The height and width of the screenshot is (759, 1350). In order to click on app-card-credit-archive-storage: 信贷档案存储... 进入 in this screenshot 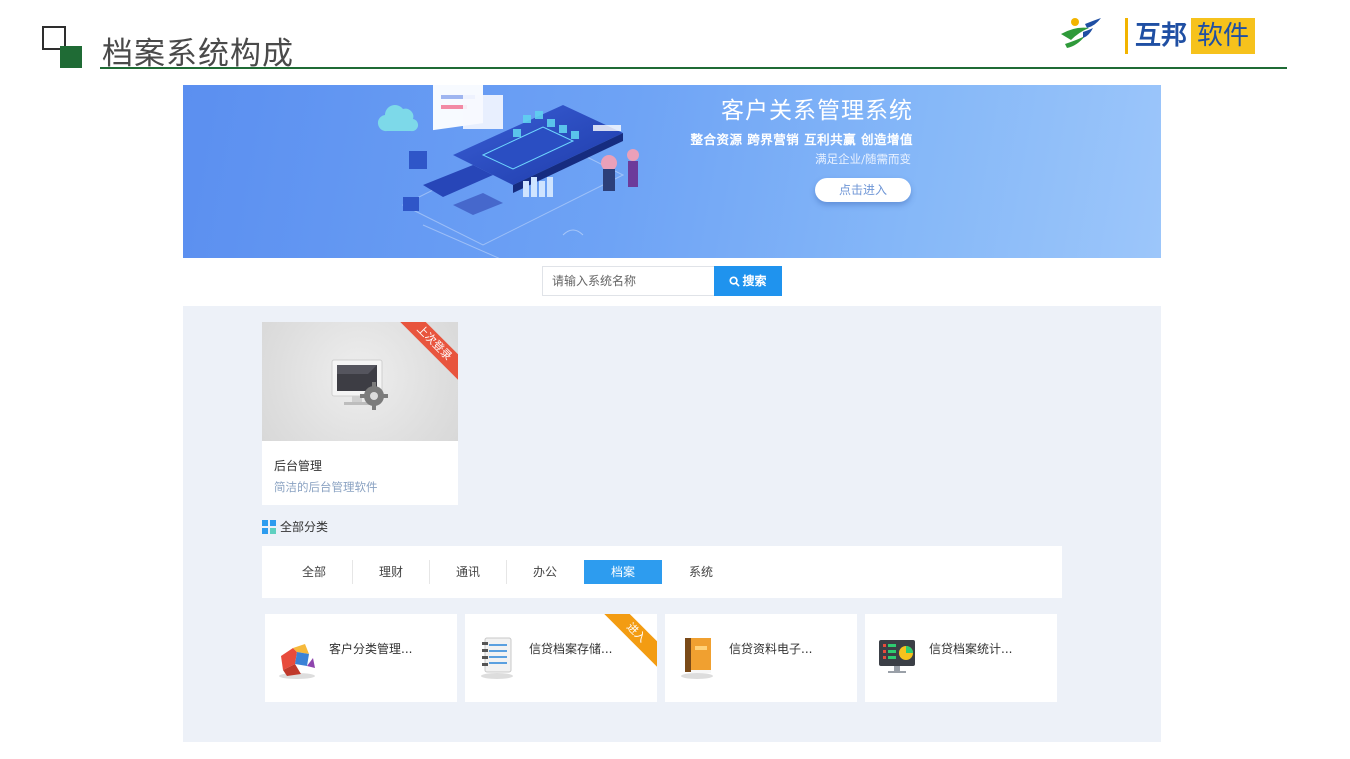, I will do `click(561, 658)`.